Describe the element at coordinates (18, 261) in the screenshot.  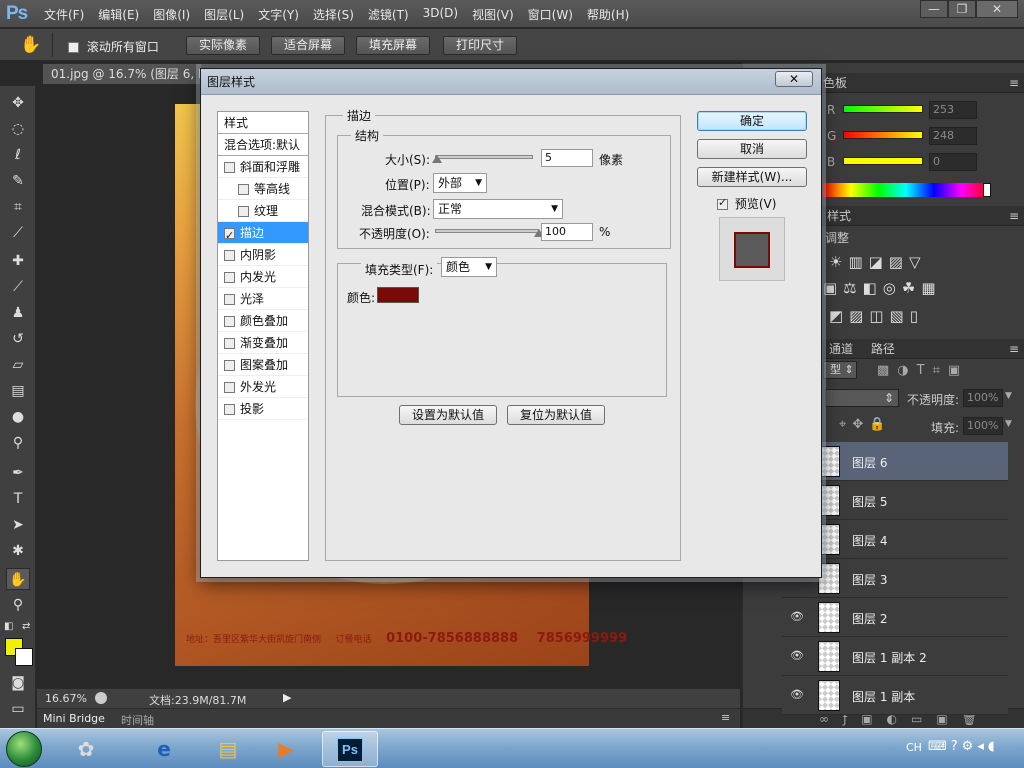
I see `healing-brush-tool-icon: ✚` at that location.